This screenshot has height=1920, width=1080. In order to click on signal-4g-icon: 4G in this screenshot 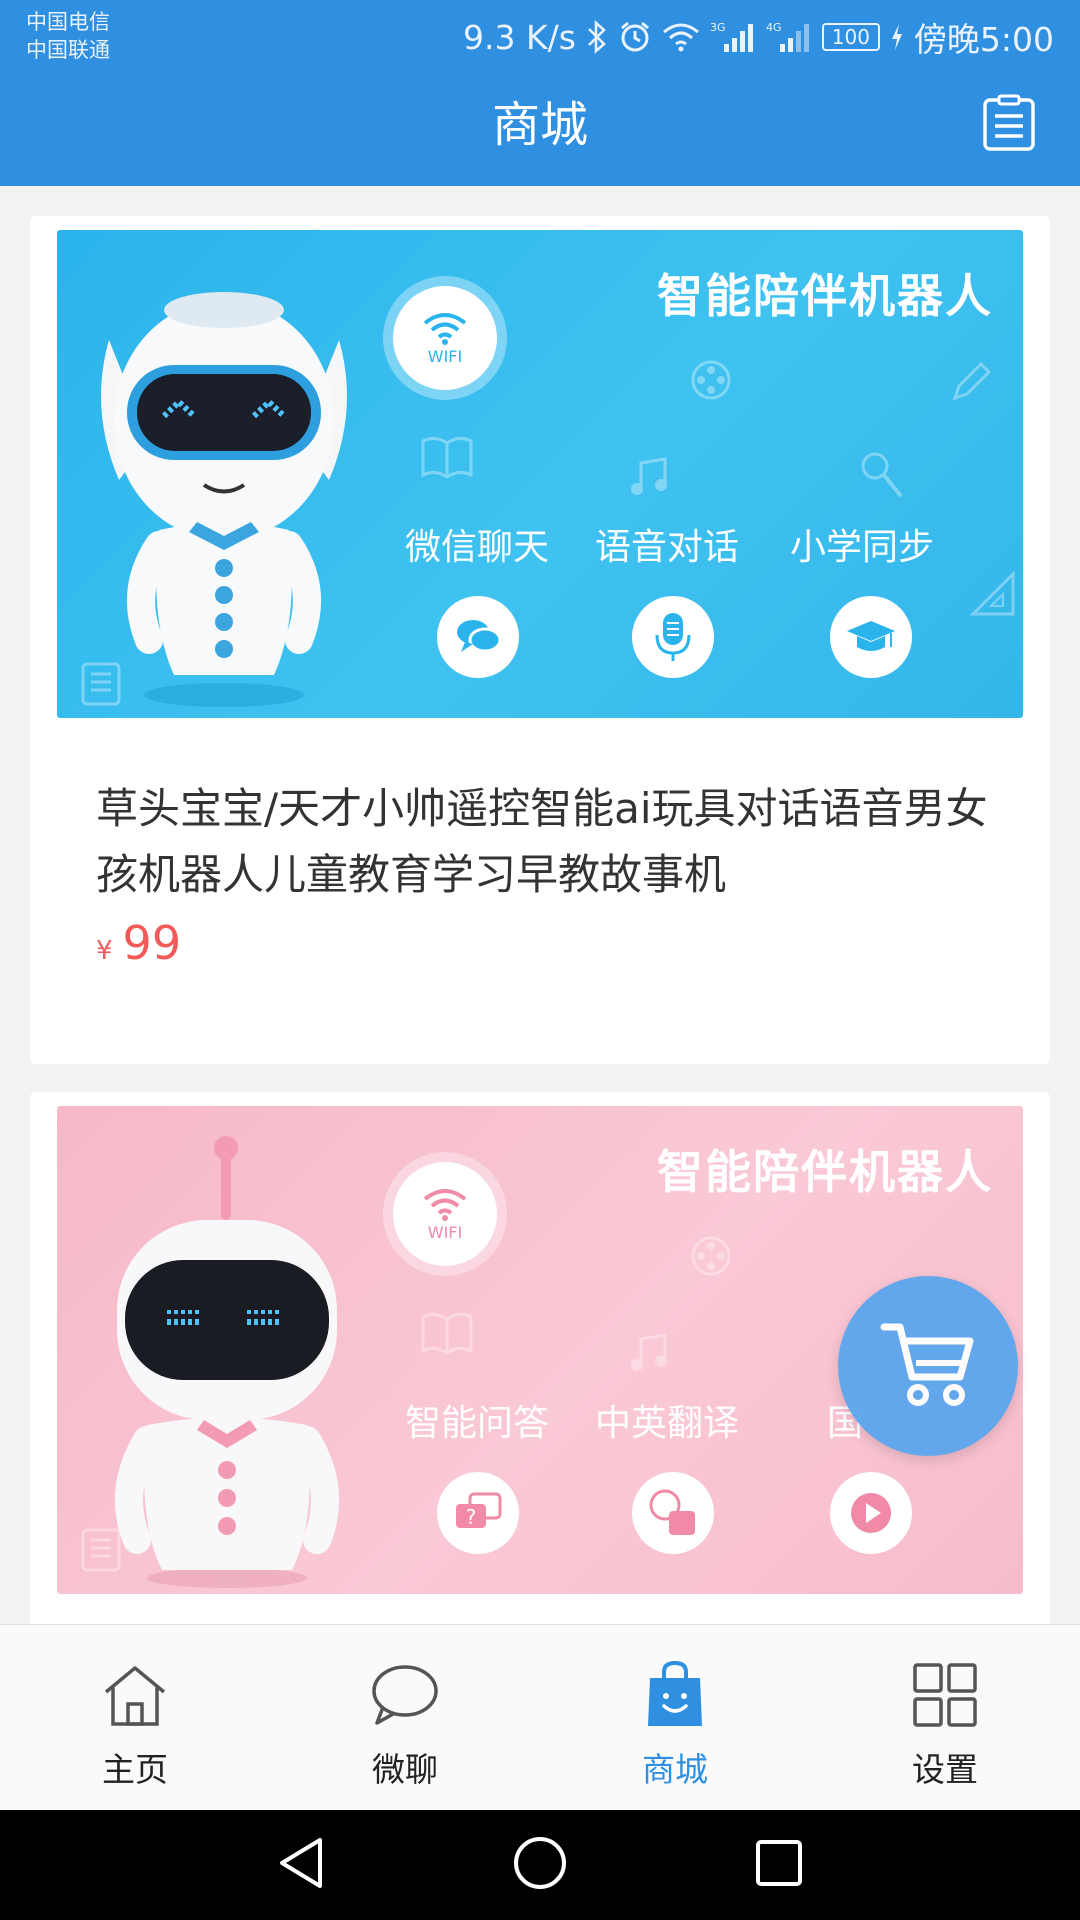, I will do `click(789, 37)`.